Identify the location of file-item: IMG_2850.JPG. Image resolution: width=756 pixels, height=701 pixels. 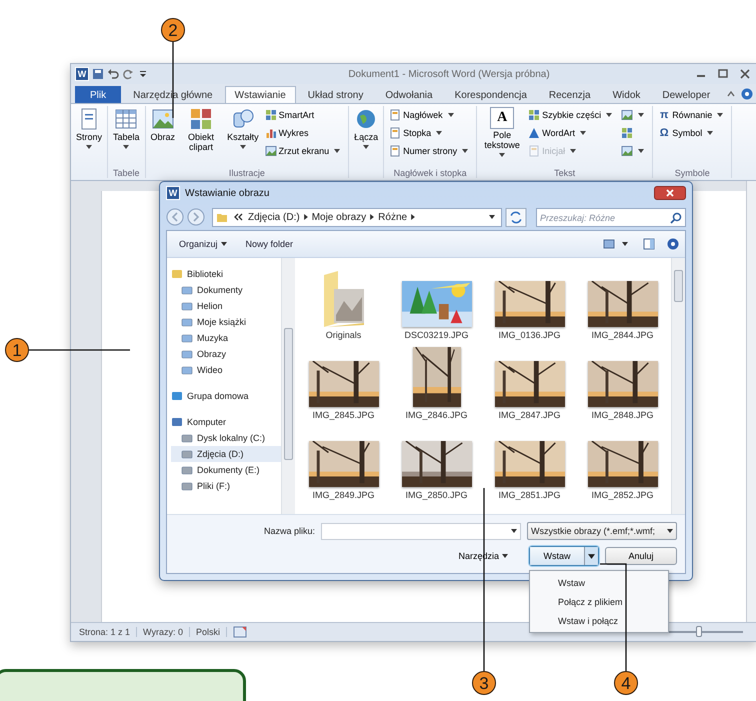
(436, 464).